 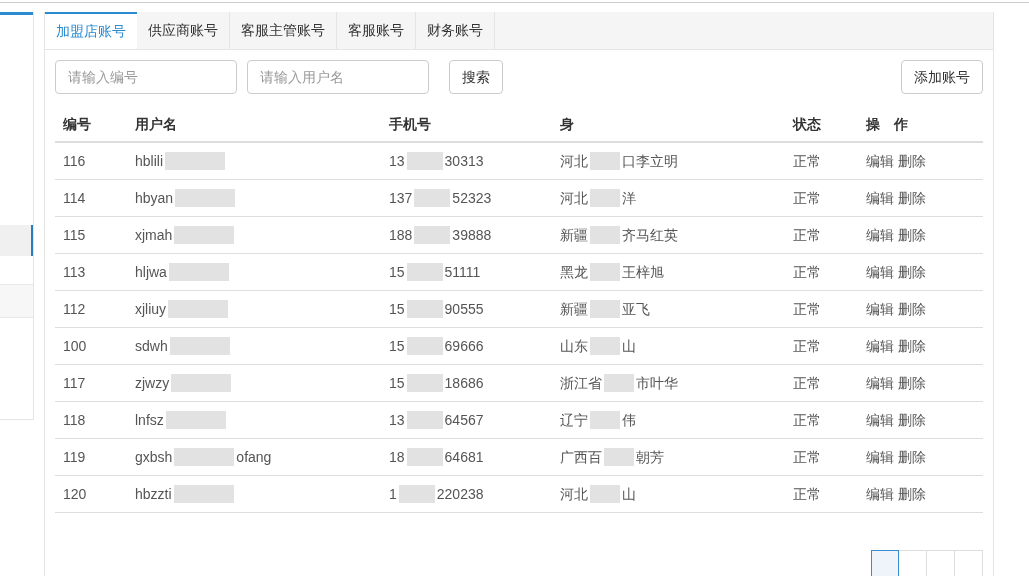 I want to click on table-cell-text: 口李立明, so click(x=650, y=161).